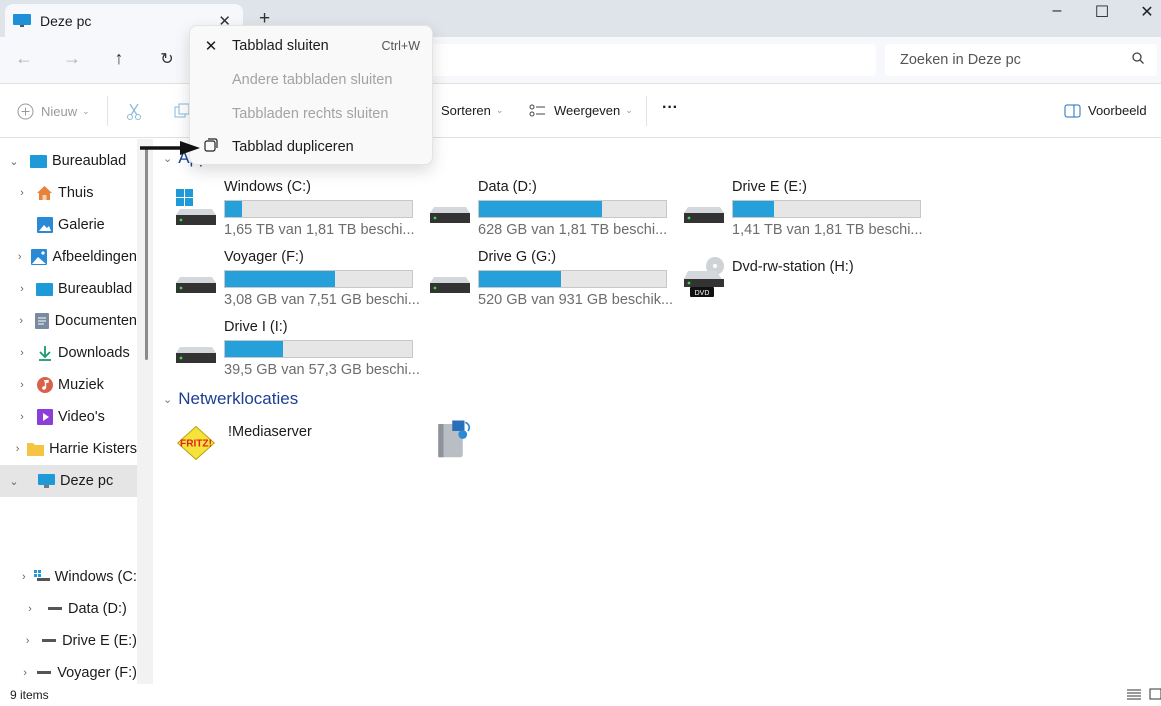 Image resolution: width=1161 pixels, height=706 pixels. Describe the element at coordinates (450, 285) in the screenshot. I see `hard-drive-icon` at that location.